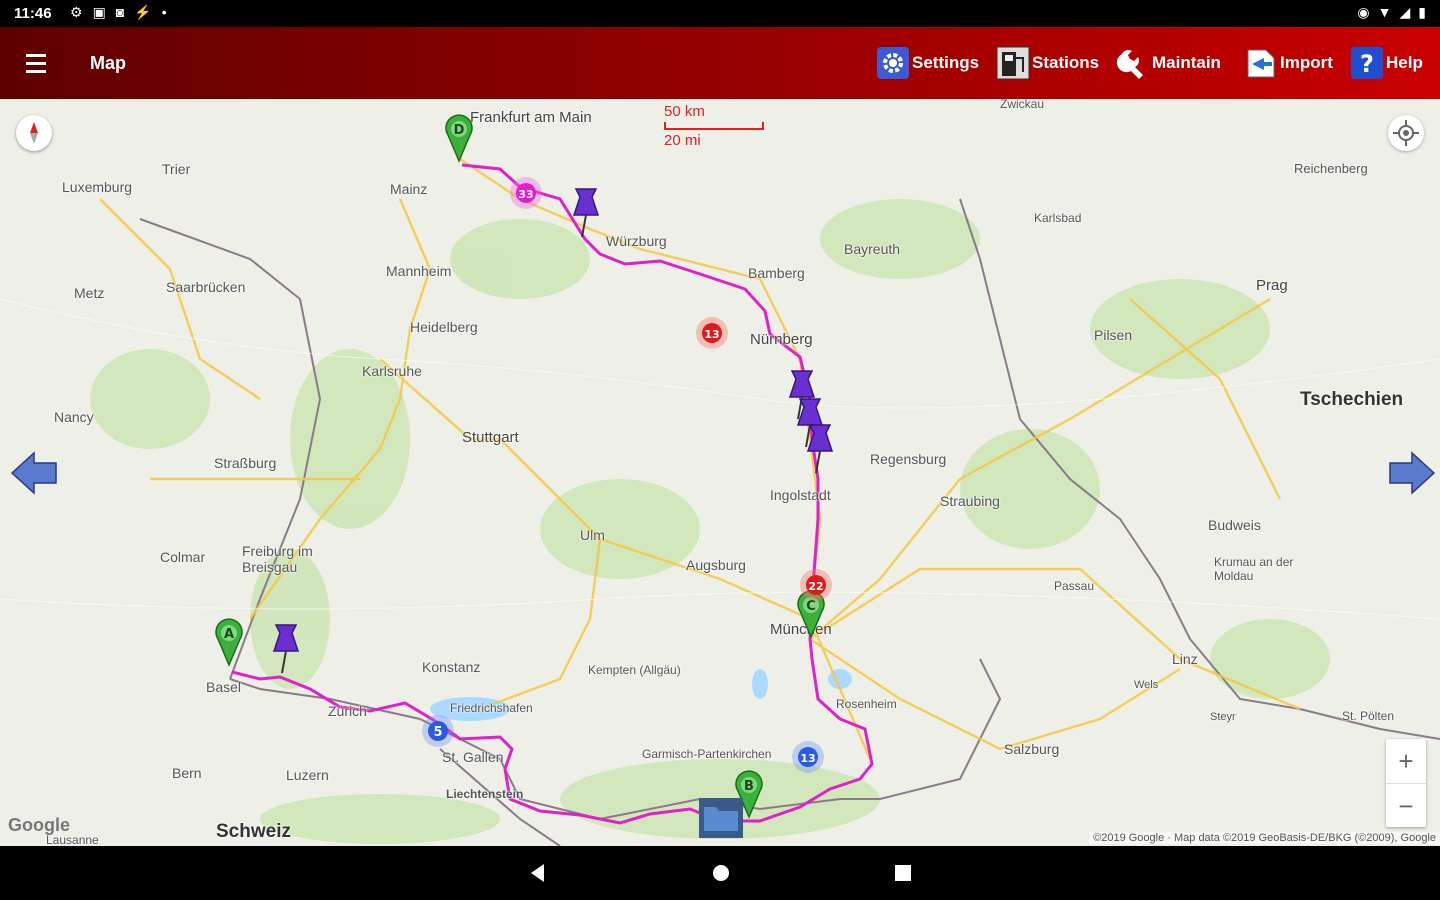  I want to click on import-label: Import, so click(1306, 62).